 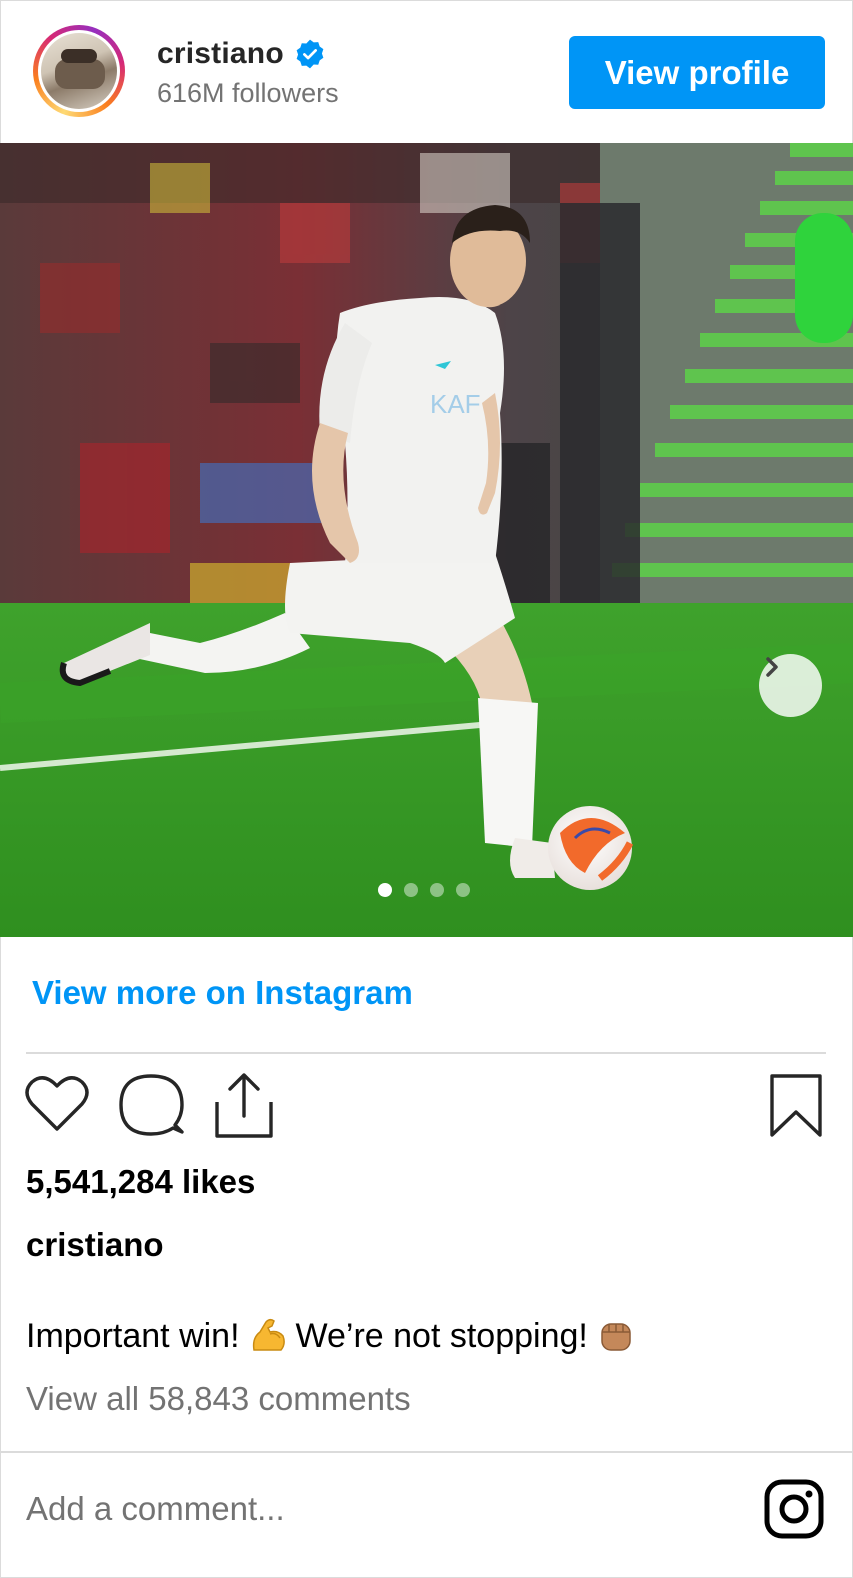 I want to click on username-row: cristiano, so click(x=241, y=54).